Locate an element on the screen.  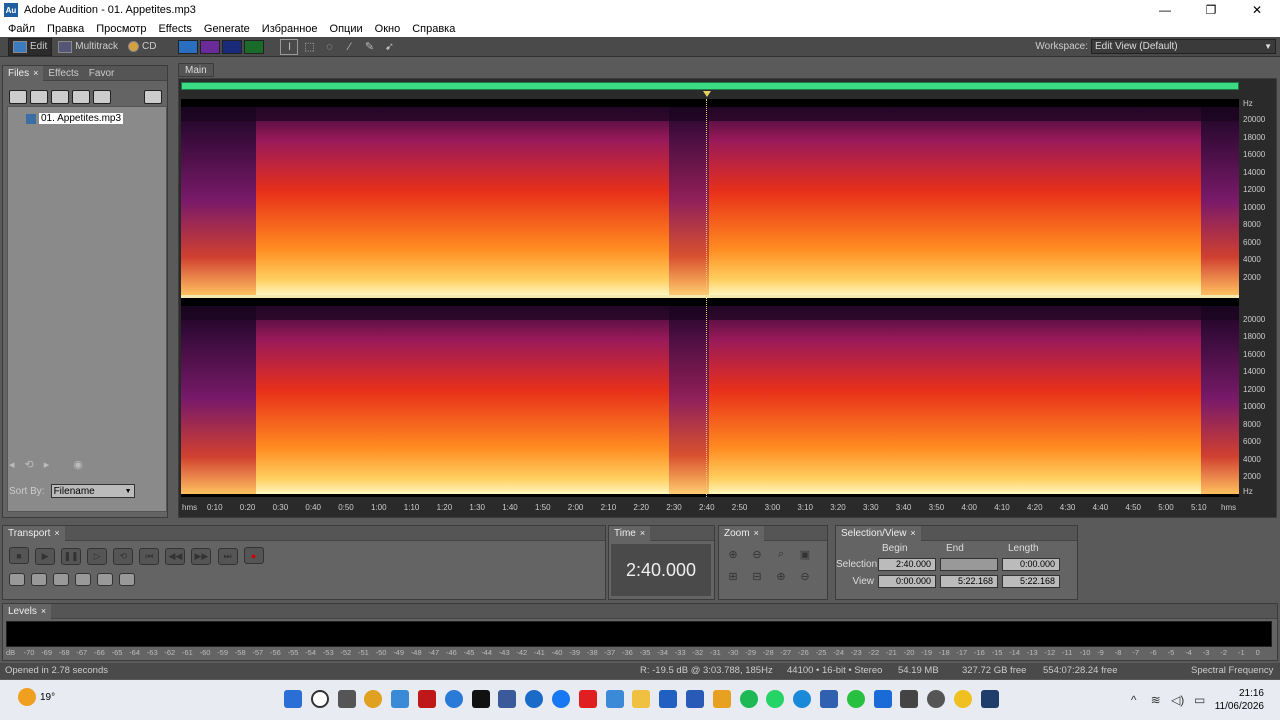
menu-file: Файл is located at coordinates (21, 29).